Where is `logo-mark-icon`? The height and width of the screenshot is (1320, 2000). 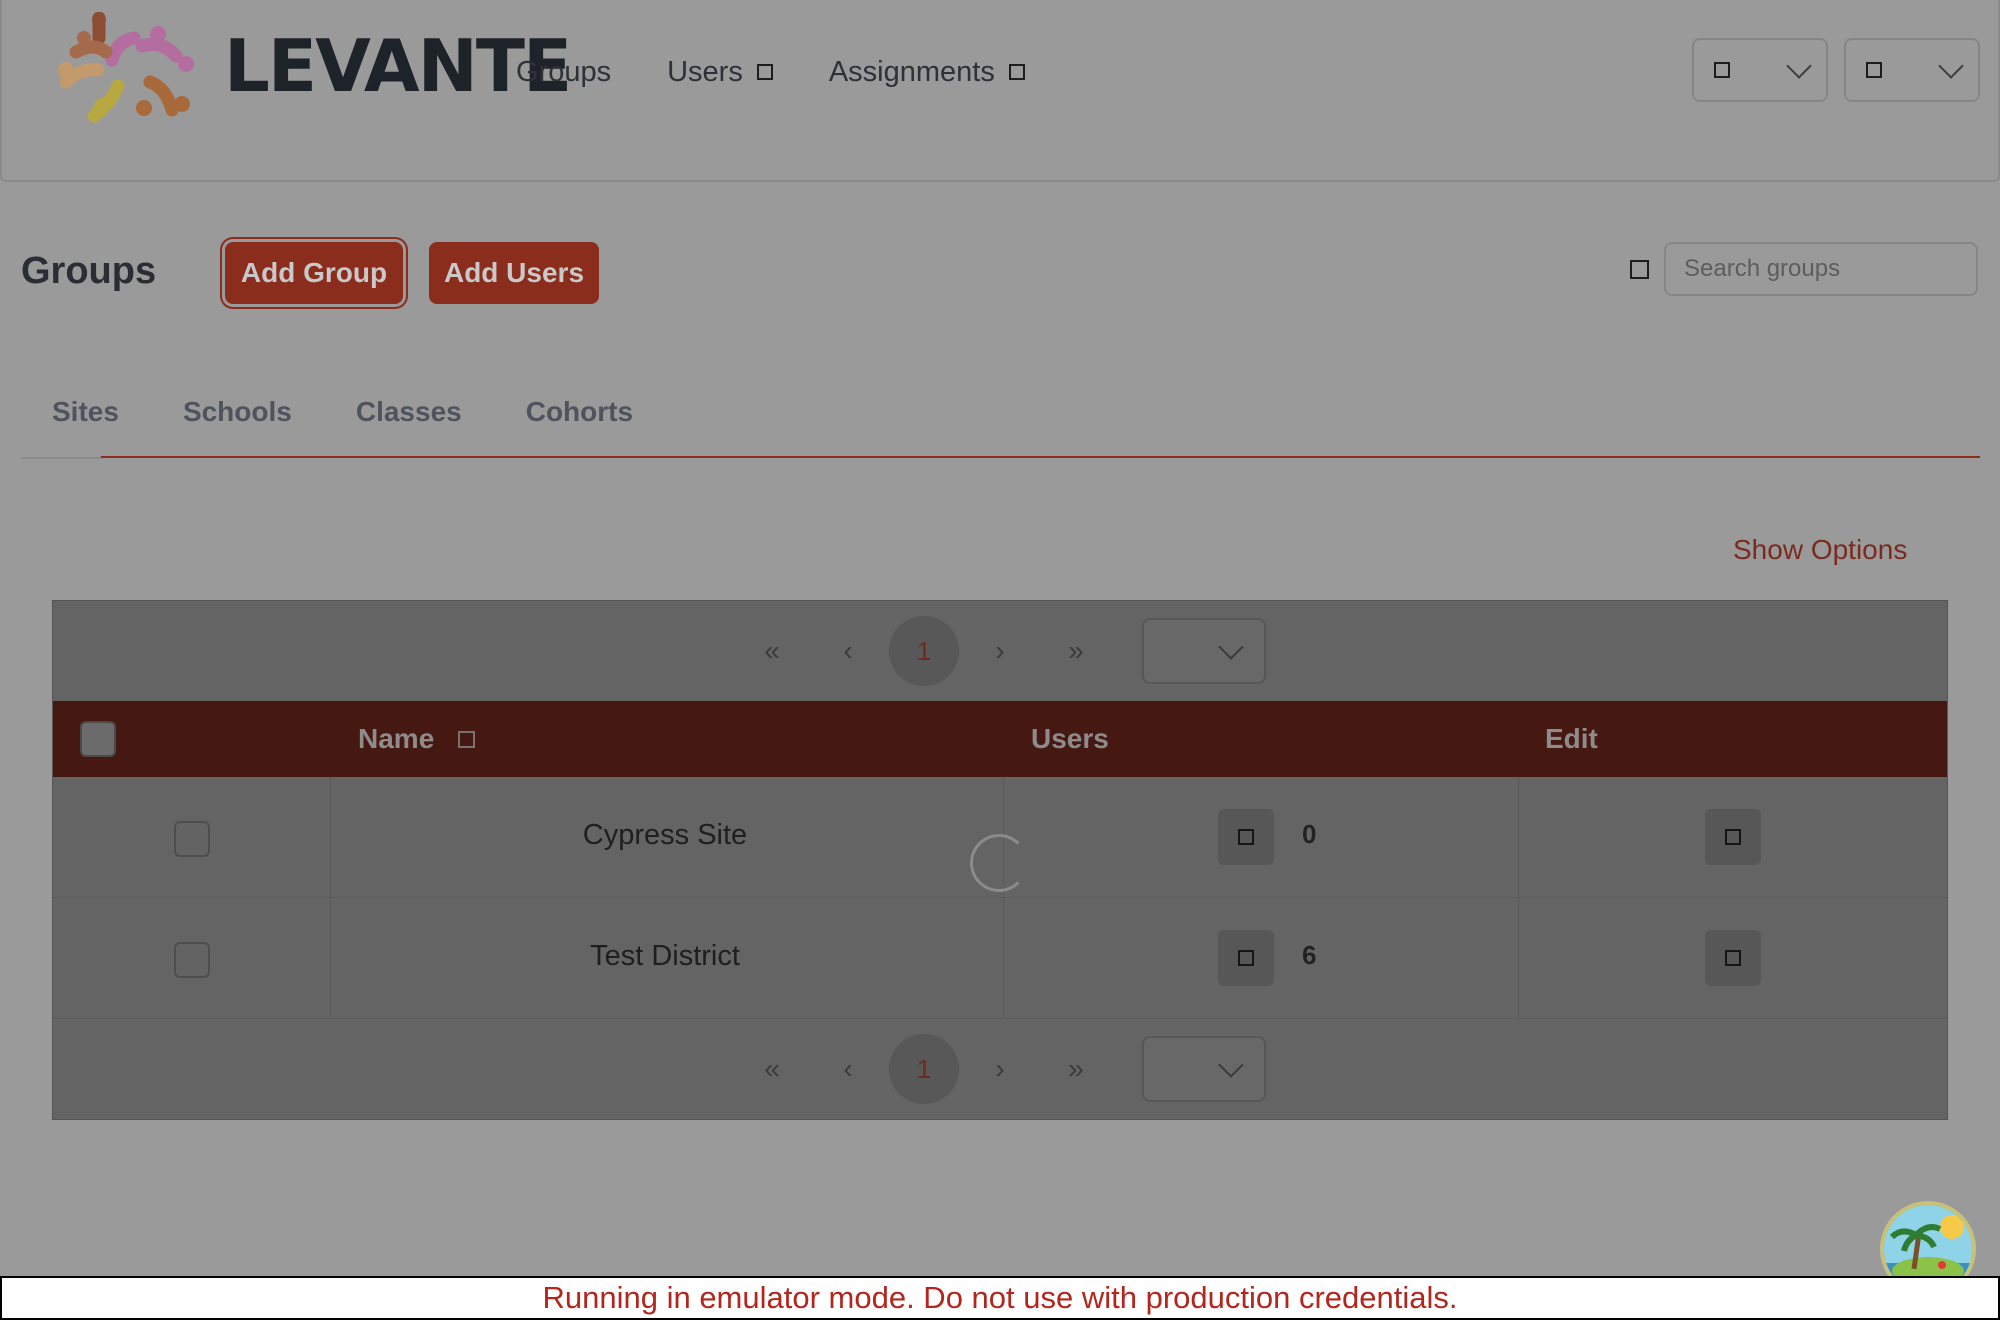 logo-mark-icon is located at coordinates (126, 67).